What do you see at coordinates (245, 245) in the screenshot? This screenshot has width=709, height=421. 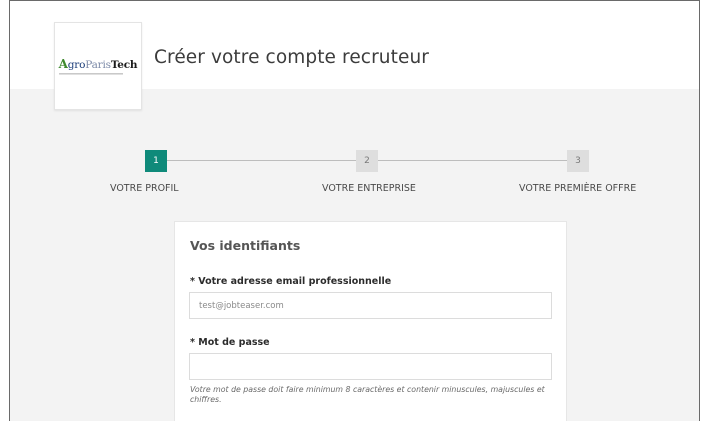 I see `section-title: Vos identifiants` at bounding box center [245, 245].